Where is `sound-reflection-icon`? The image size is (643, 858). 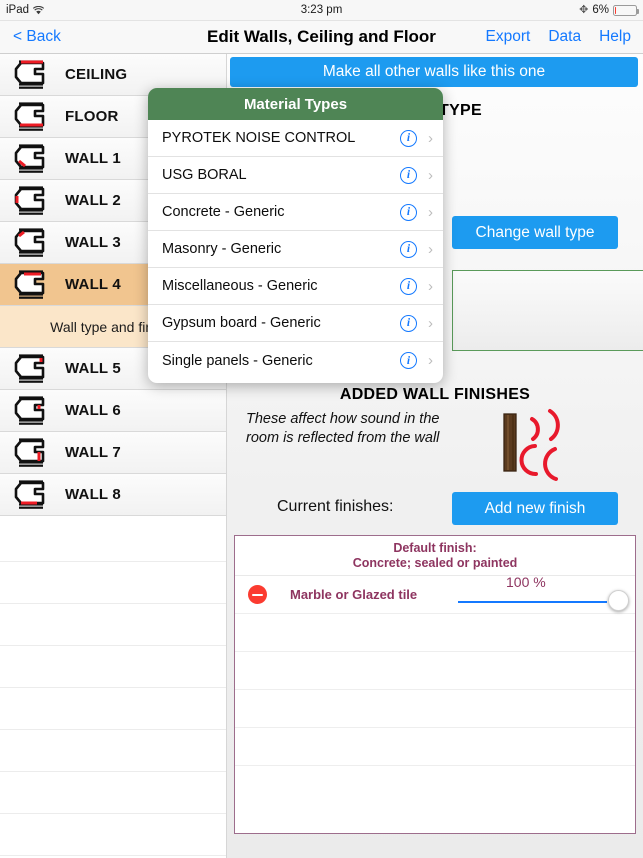
sound-reflection-icon is located at coordinates (539, 446).